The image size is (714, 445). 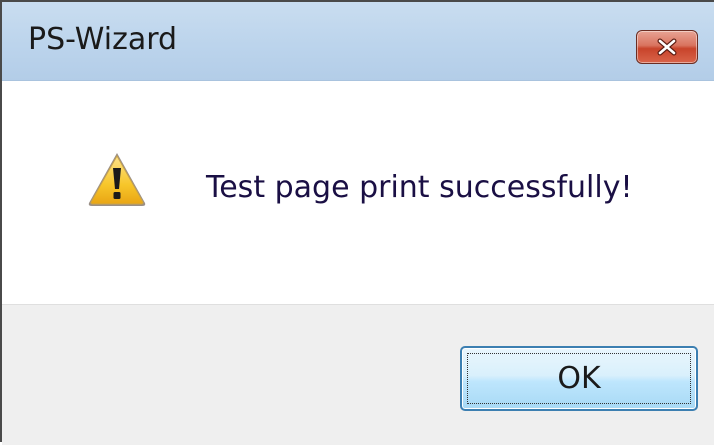 What do you see at coordinates (103, 39) in the screenshot?
I see `window-title: PS-Wizard` at bounding box center [103, 39].